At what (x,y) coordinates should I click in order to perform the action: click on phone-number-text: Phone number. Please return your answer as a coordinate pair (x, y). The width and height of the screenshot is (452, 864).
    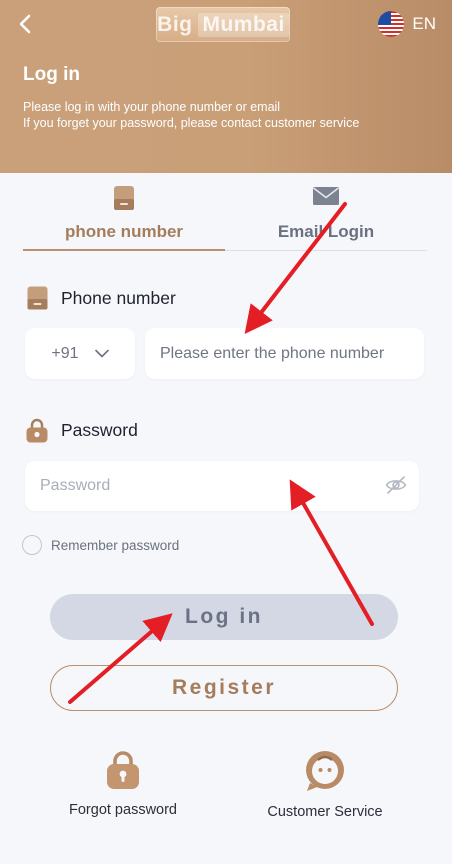
    Looking at the image, I should click on (118, 297).